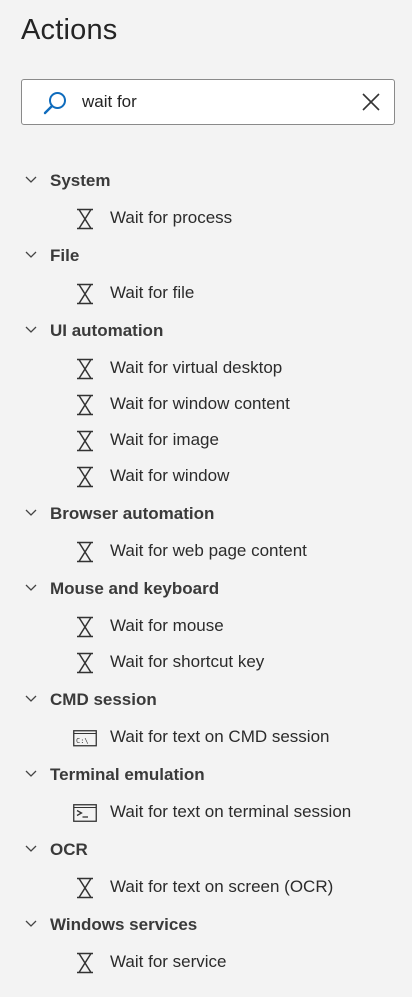  Describe the element at coordinates (107, 330) in the screenshot. I see `group-label: UI automation` at that location.